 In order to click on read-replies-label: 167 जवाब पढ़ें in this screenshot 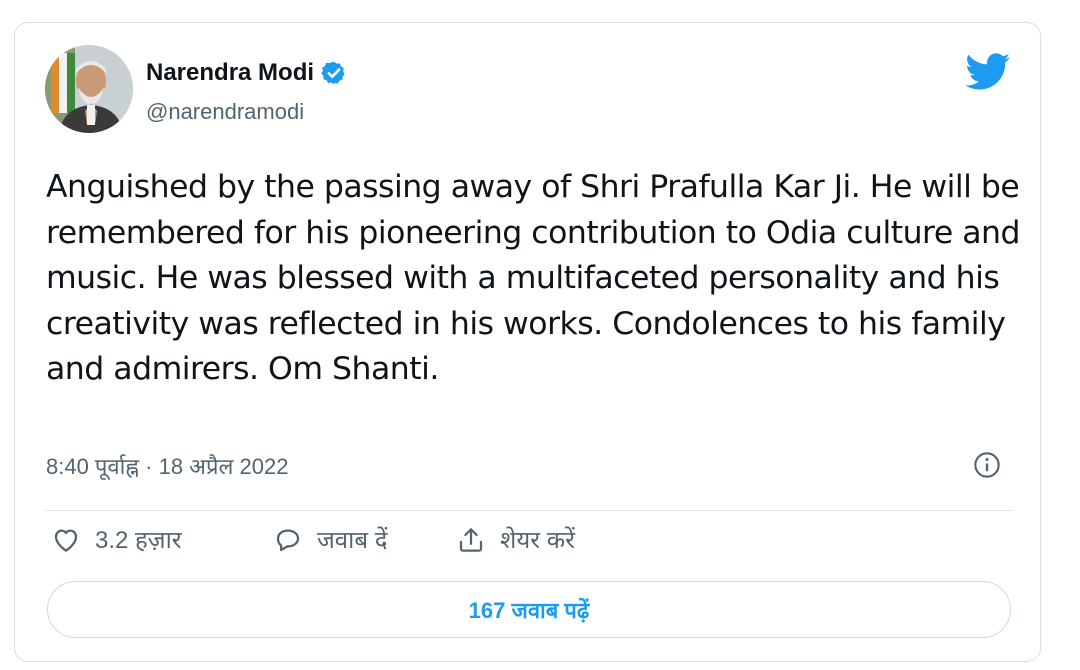, I will do `click(529, 610)`.